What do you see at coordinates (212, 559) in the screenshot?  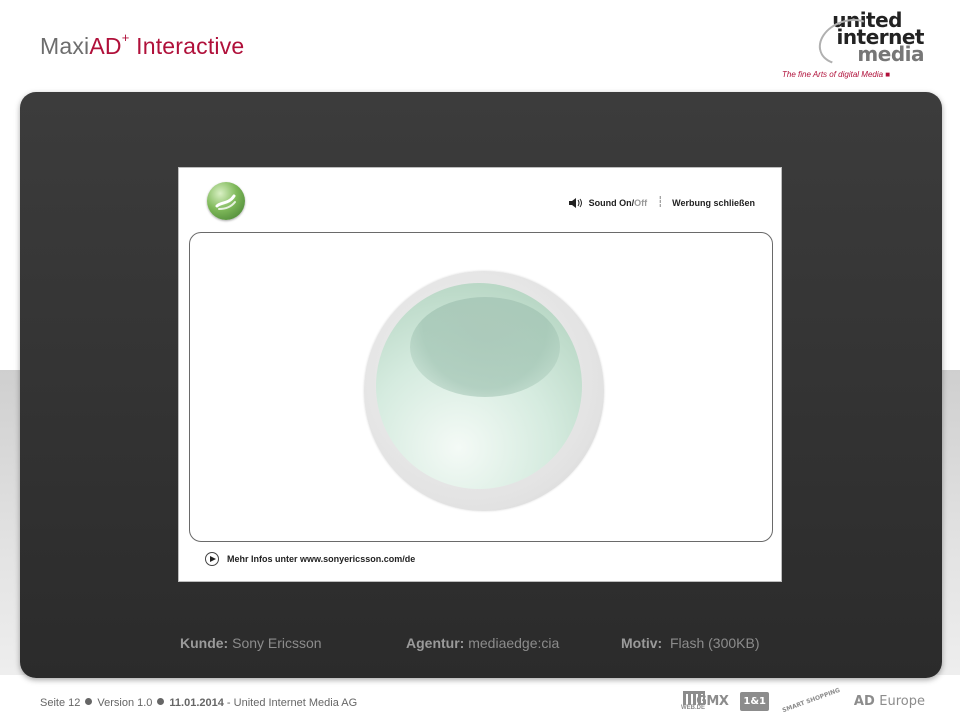 I see `play-icon` at bounding box center [212, 559].